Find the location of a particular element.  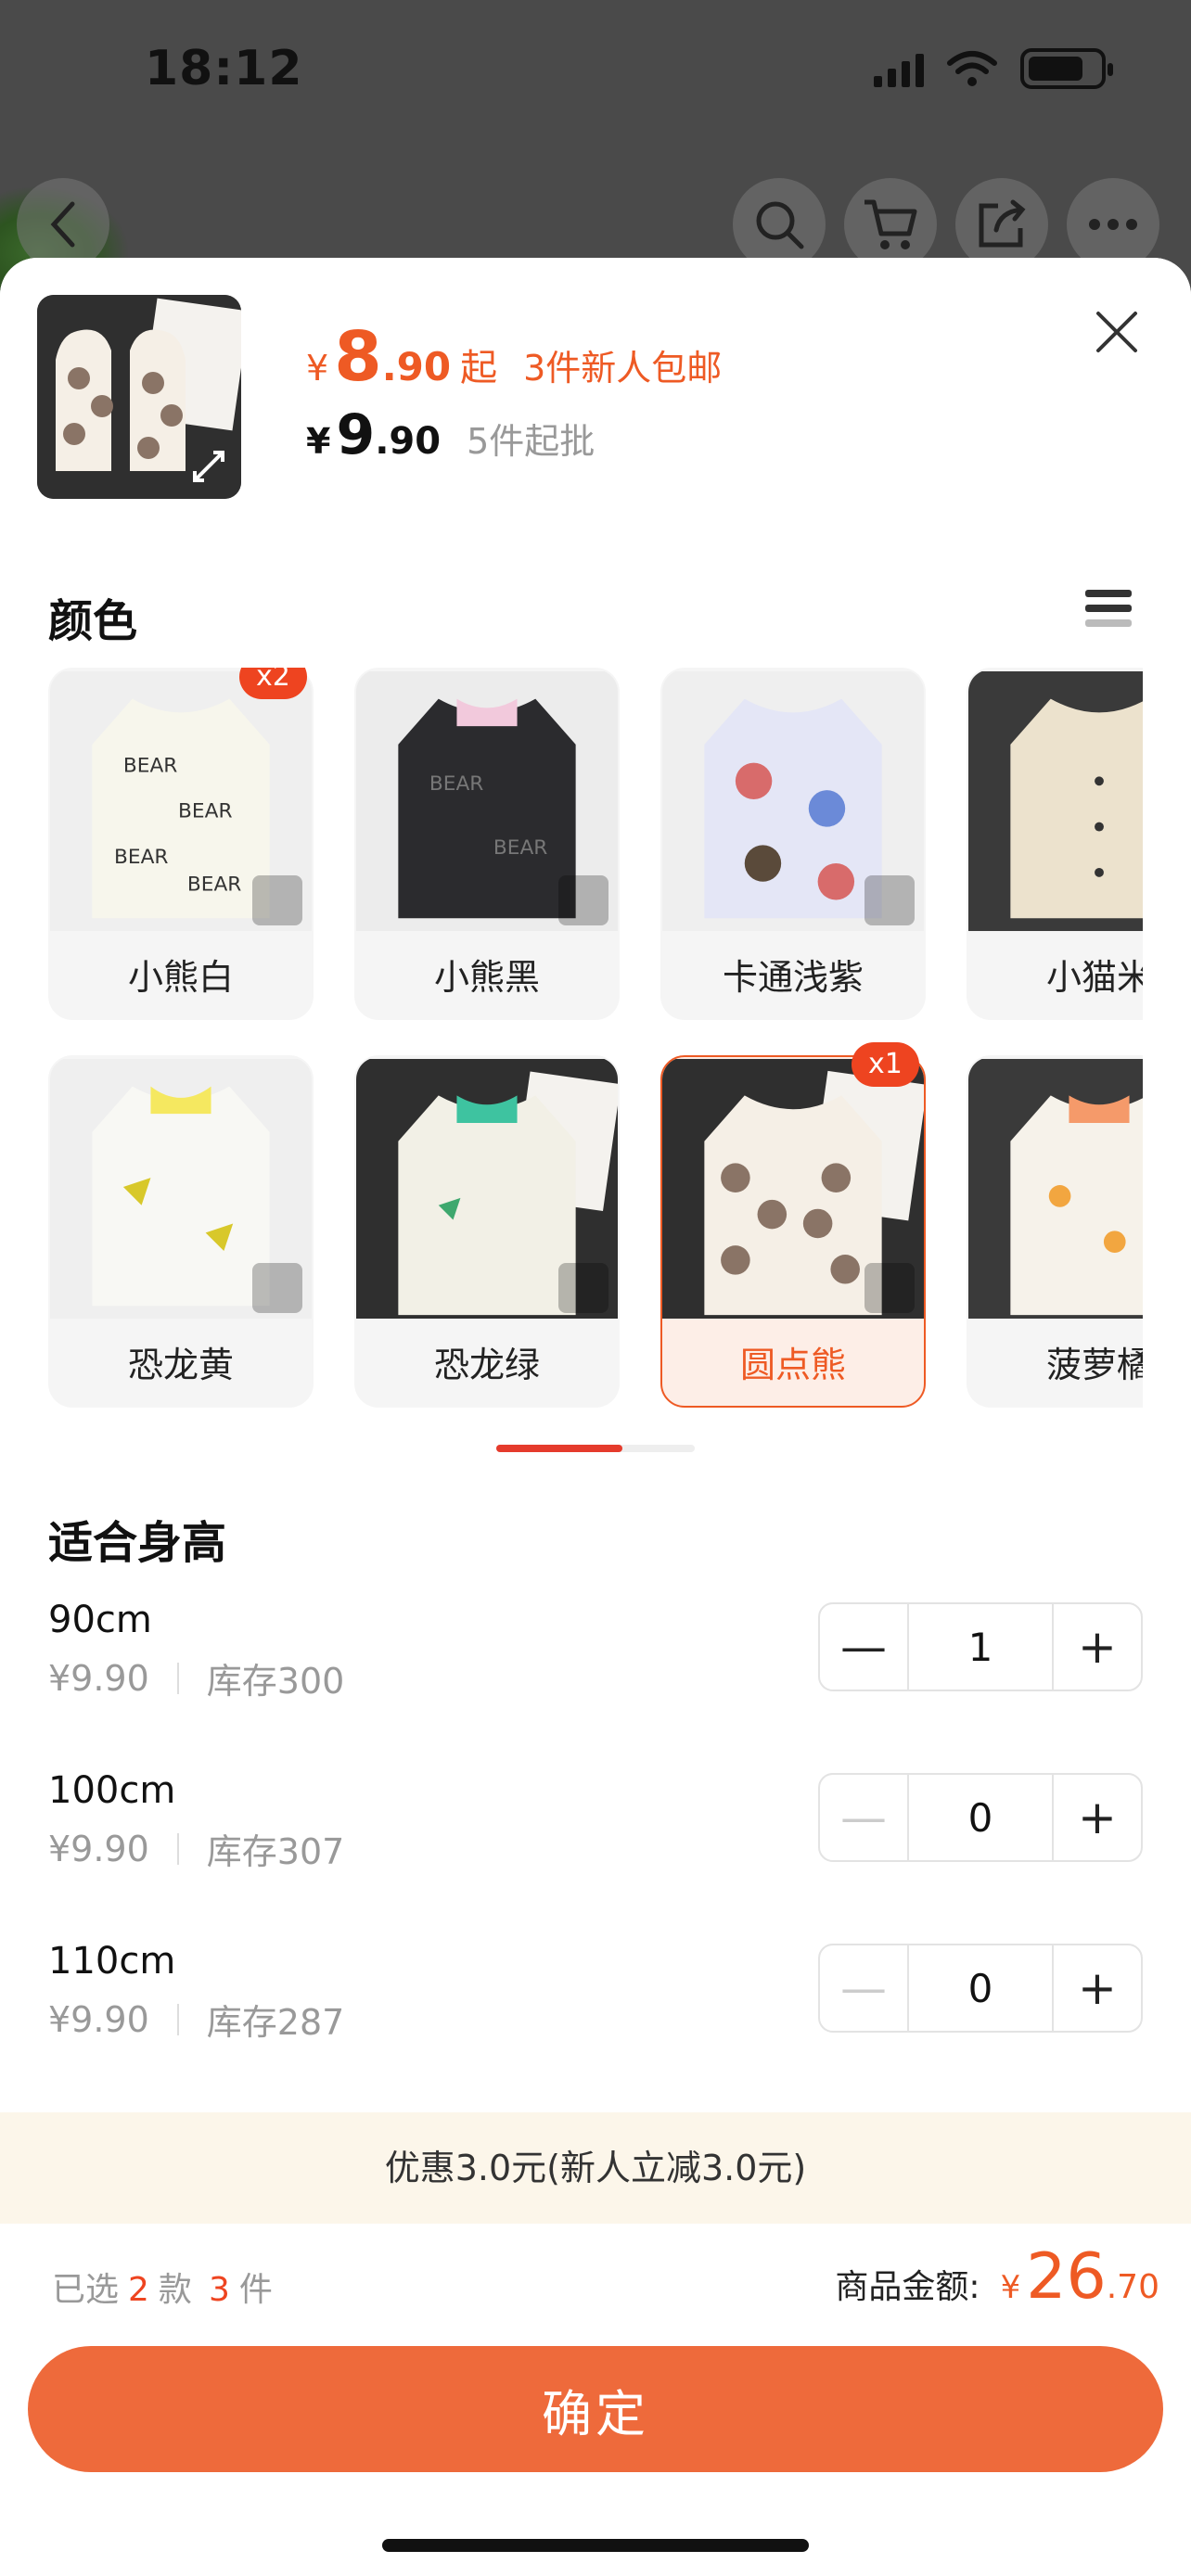

list-view-icon is located at coordinates (1108, 615).